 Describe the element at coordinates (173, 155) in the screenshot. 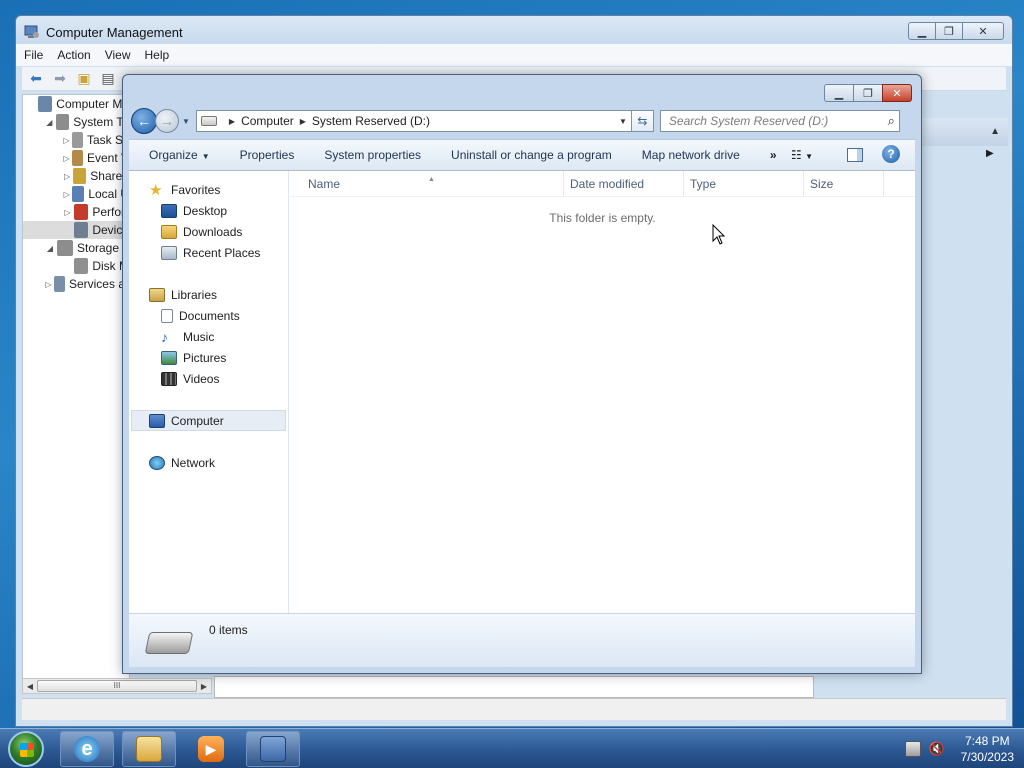

I see `organize-label: Organize` at that location.